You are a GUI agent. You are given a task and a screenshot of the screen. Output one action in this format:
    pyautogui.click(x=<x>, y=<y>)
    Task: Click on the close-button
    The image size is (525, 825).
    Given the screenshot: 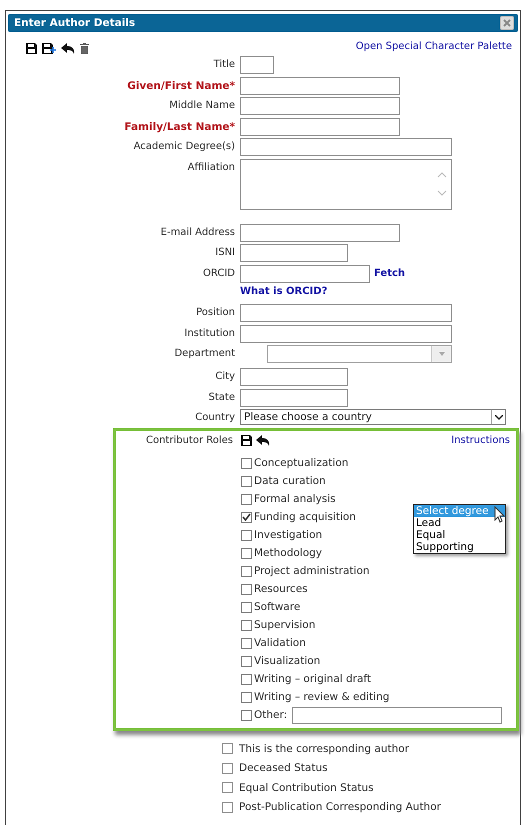 What is the action you would take?
    pyautogui.click(x=507, y=23)
    